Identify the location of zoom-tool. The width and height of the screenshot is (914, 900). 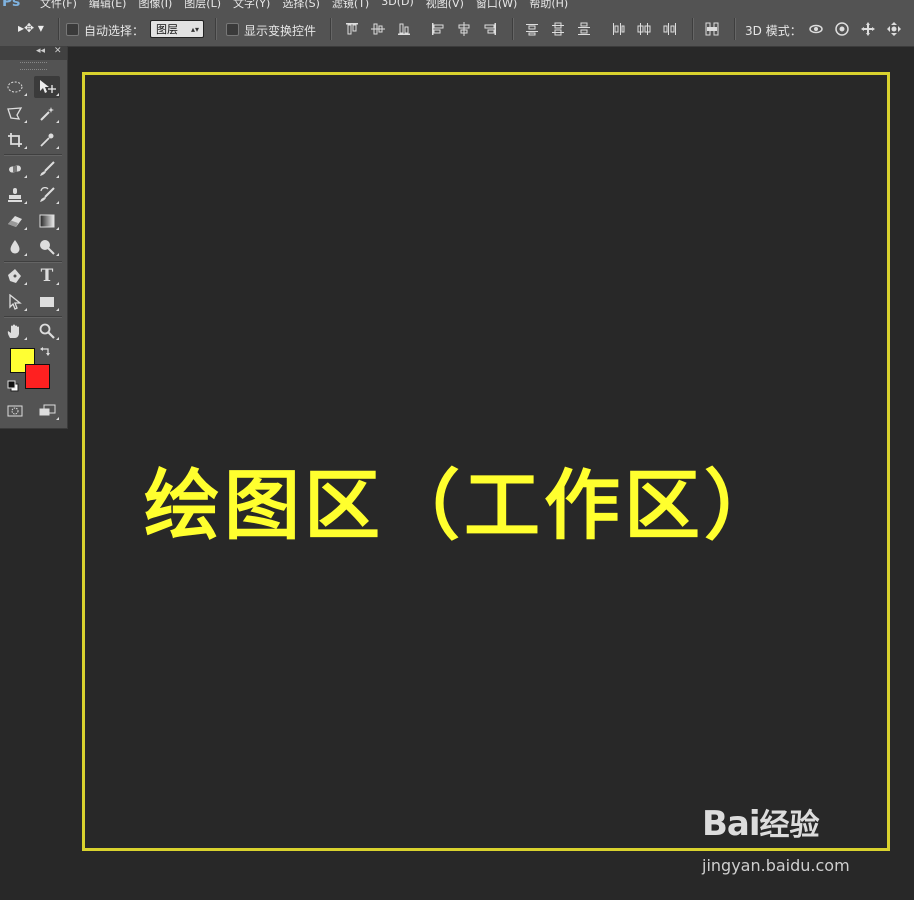
(47, 331).